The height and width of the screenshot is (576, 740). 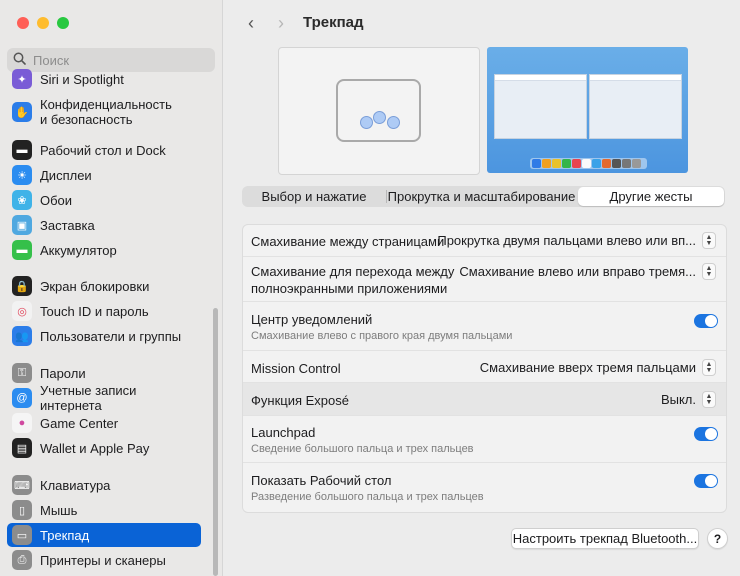 What do you see at coordinates (22, 225) in the screenshot?
I see `screensaver-icon: ▣` at bounding box center [22, 225].